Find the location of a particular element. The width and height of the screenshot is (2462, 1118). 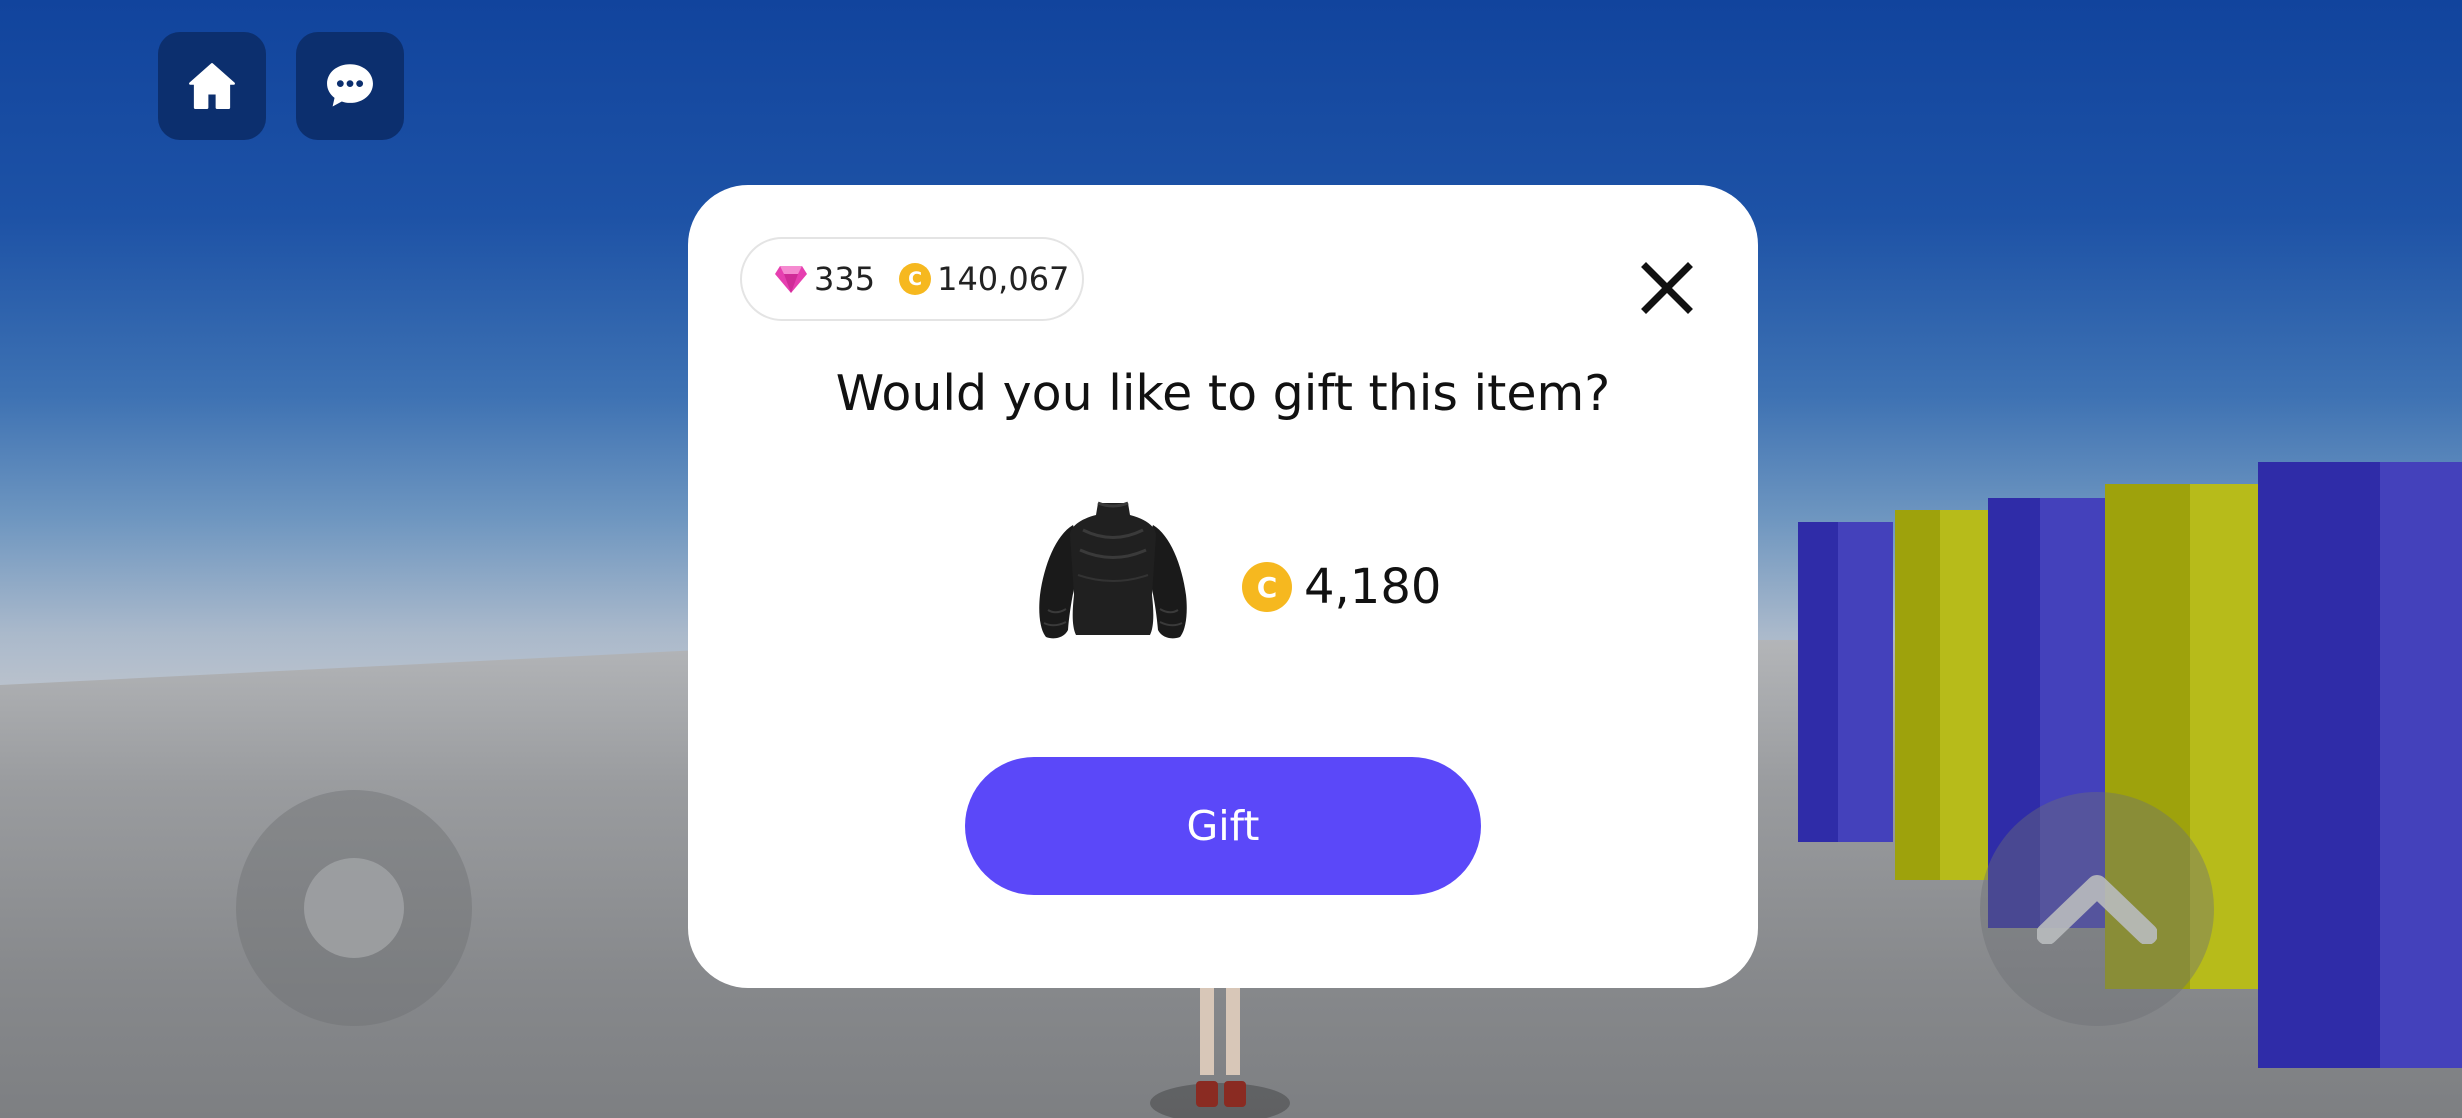

player-avatar is located at coordinates (1220, 1046).